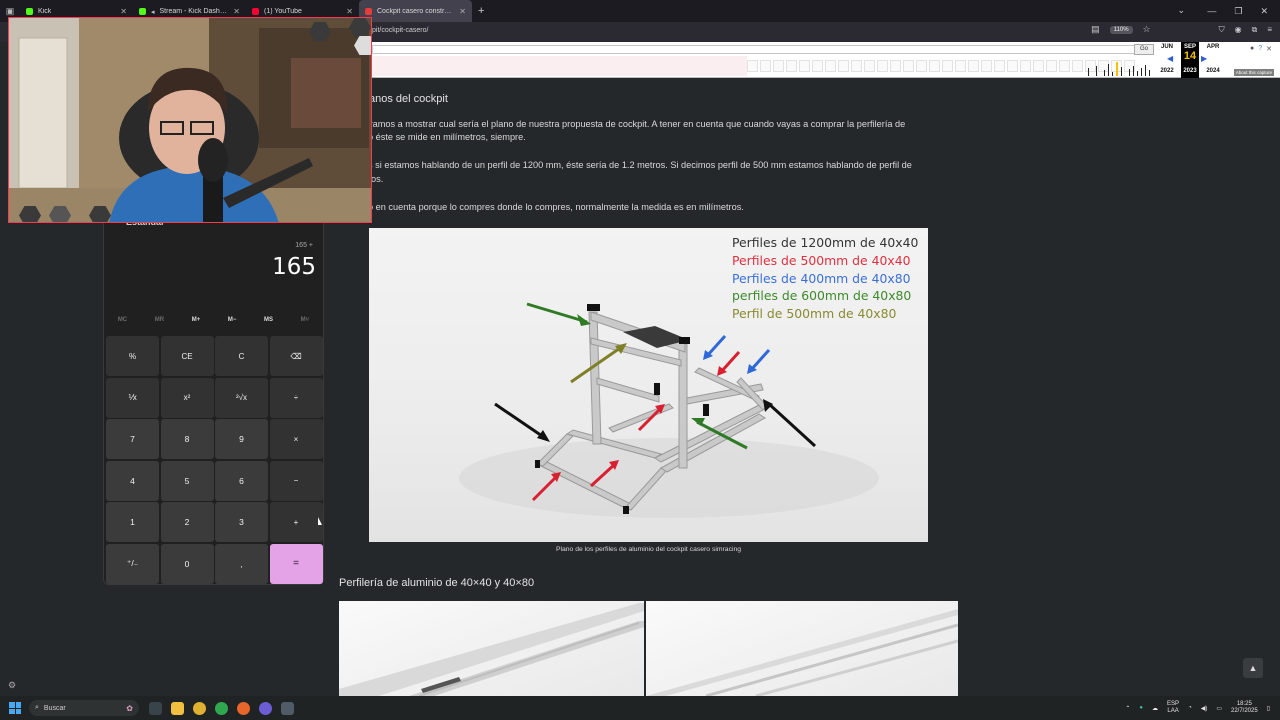 The width and height of the screenshot is (1280, 720). Describe the element at coordinates (1124, 69) in the screenshot. I see `wayback-capture-histogram` at that location.